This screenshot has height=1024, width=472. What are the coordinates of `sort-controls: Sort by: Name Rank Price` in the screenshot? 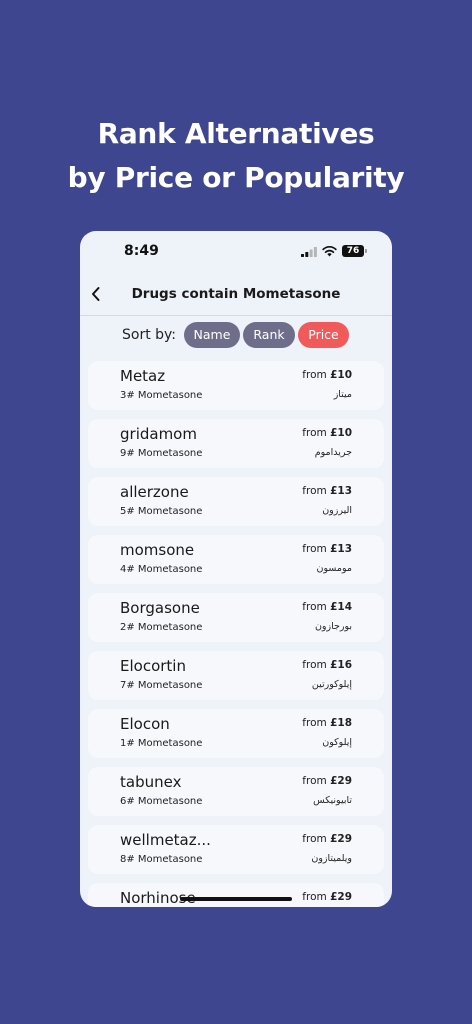 It's located at (236, 335).